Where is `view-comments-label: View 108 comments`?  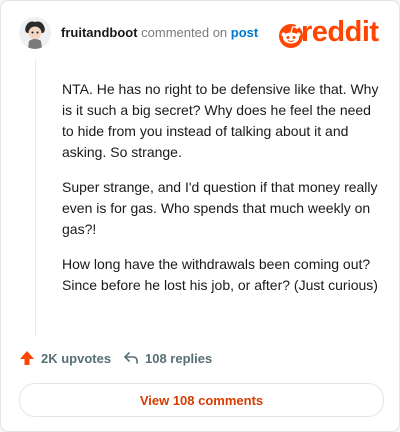
view-comments-label: View 108 comments is located at coordinates (201, 400).